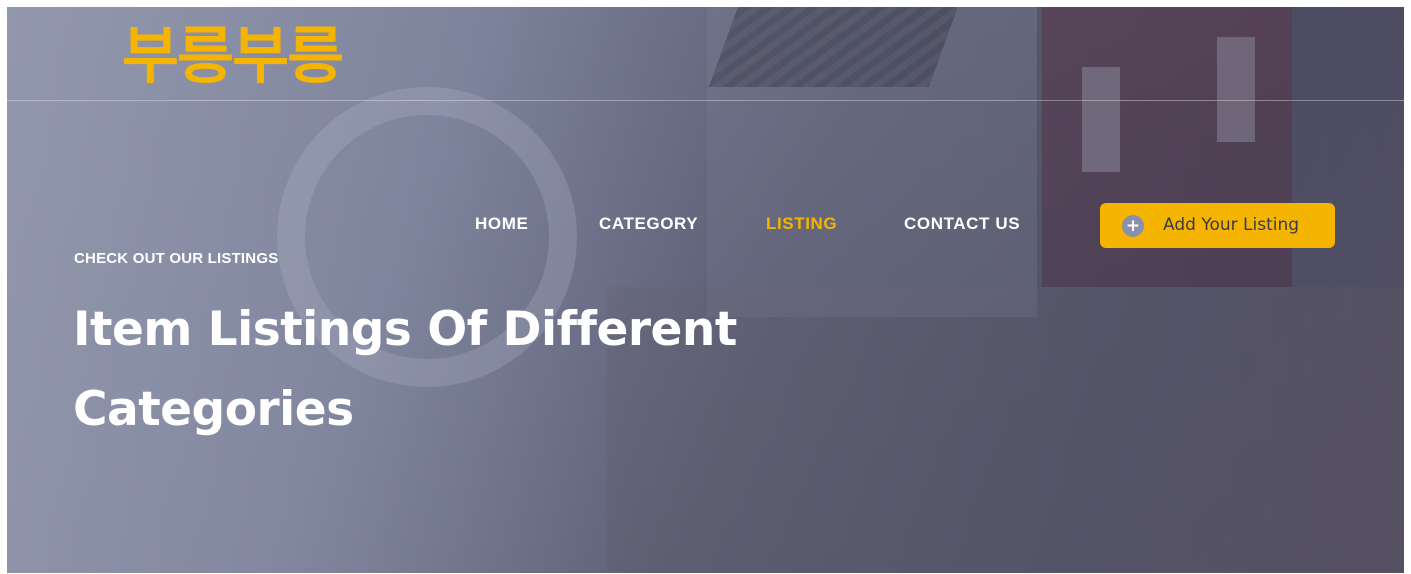  What do you see at coordinates (872, 162) in the screenshot?
I see `background-house` at bounding box center [872, 162].